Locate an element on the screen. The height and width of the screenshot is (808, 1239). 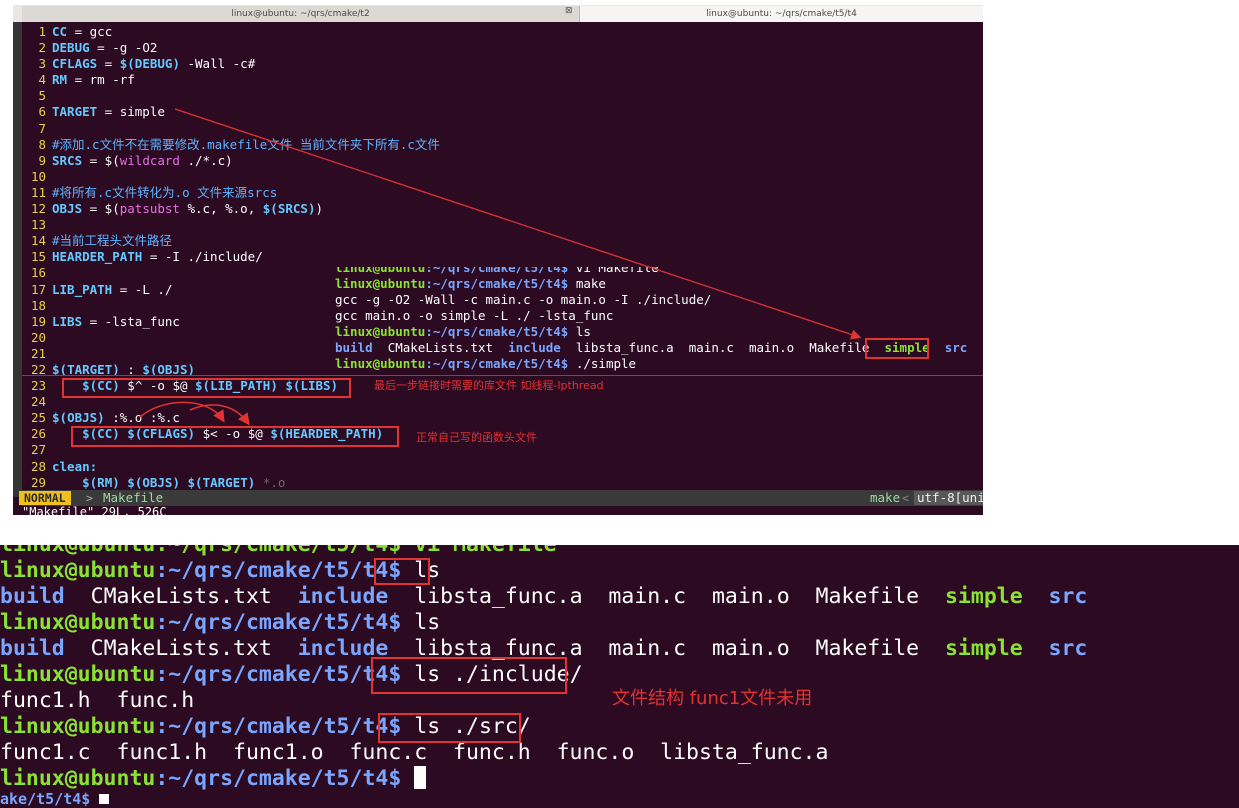
ls-entry: libsta_func.a is located at coordinates (498, 596).